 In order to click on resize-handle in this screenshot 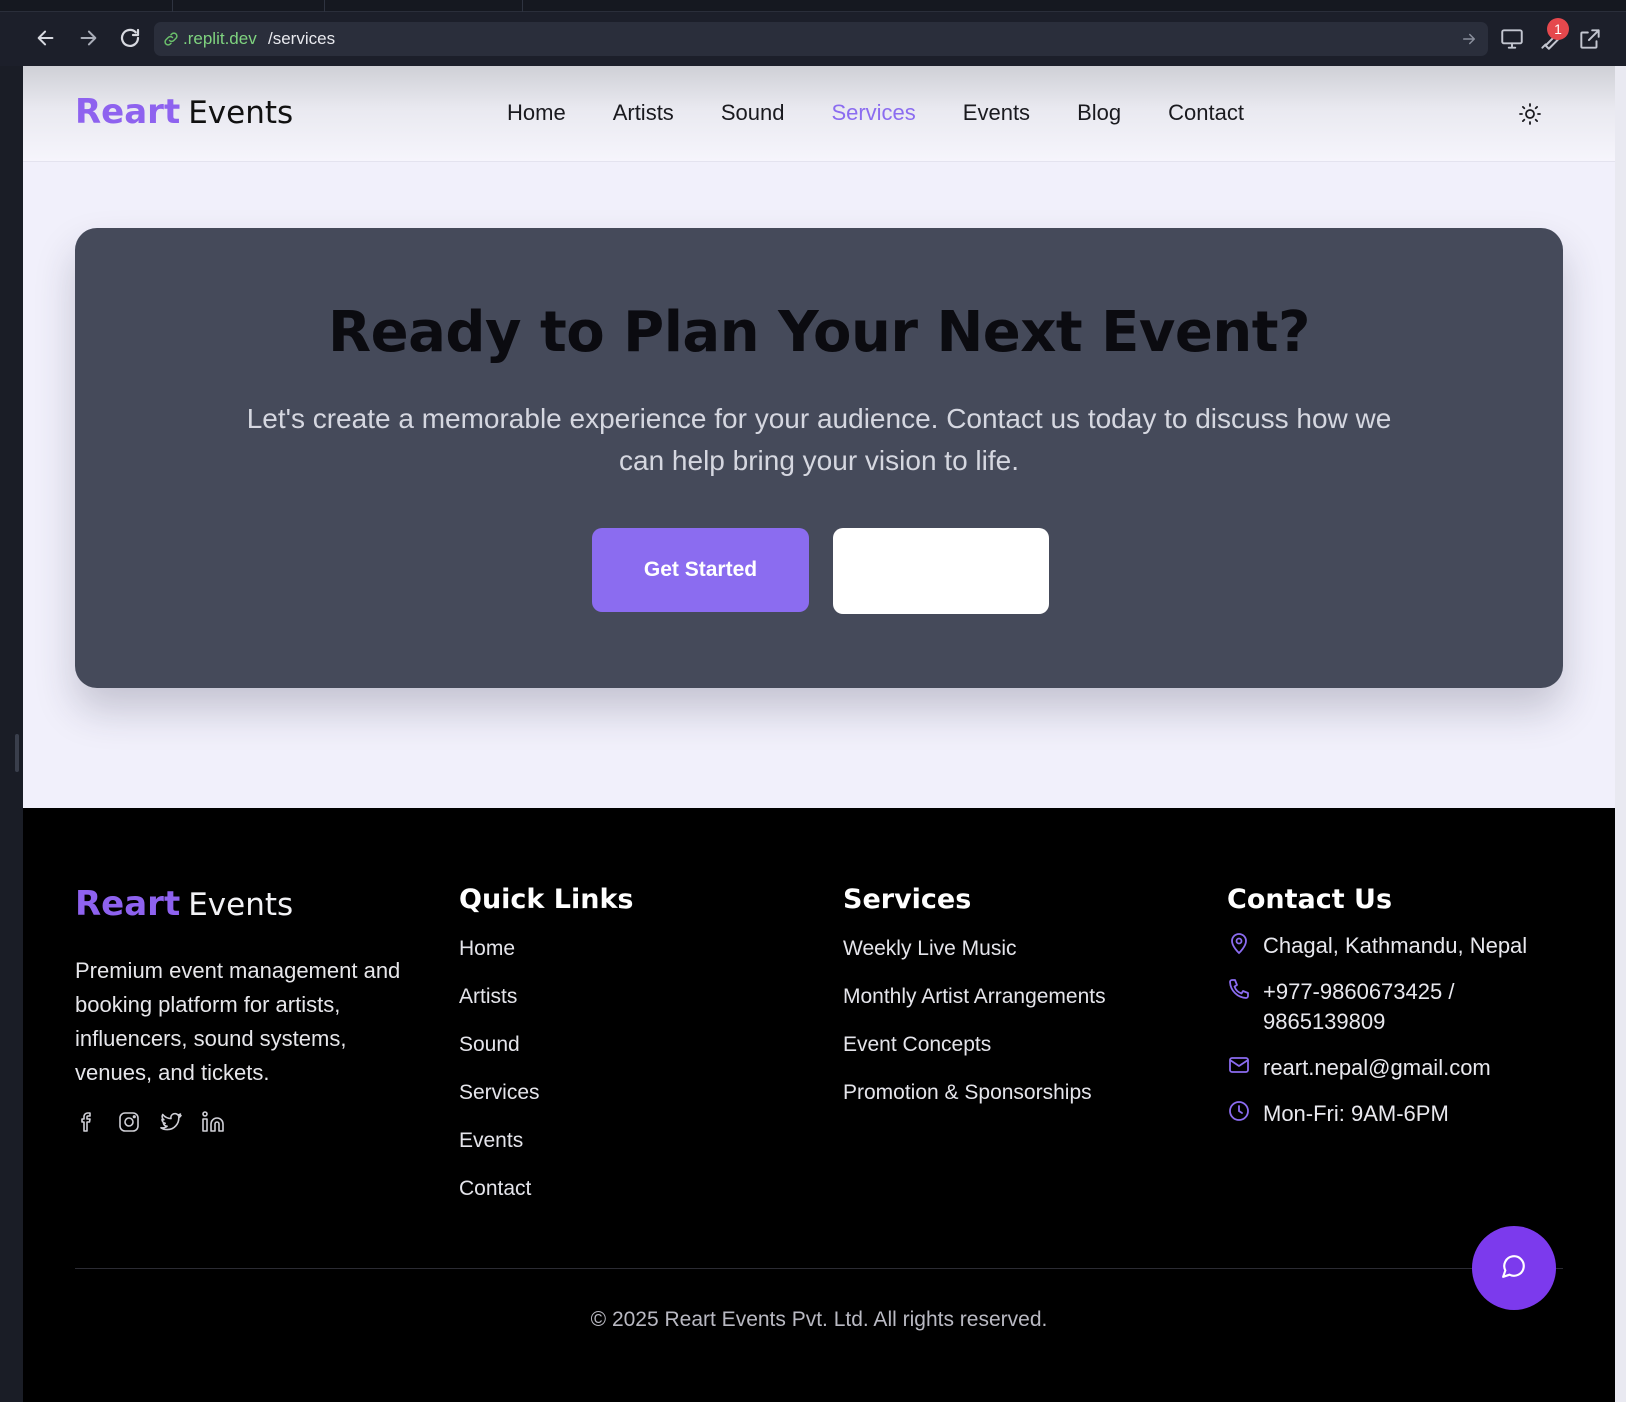, I will do `click(17, 753)`.